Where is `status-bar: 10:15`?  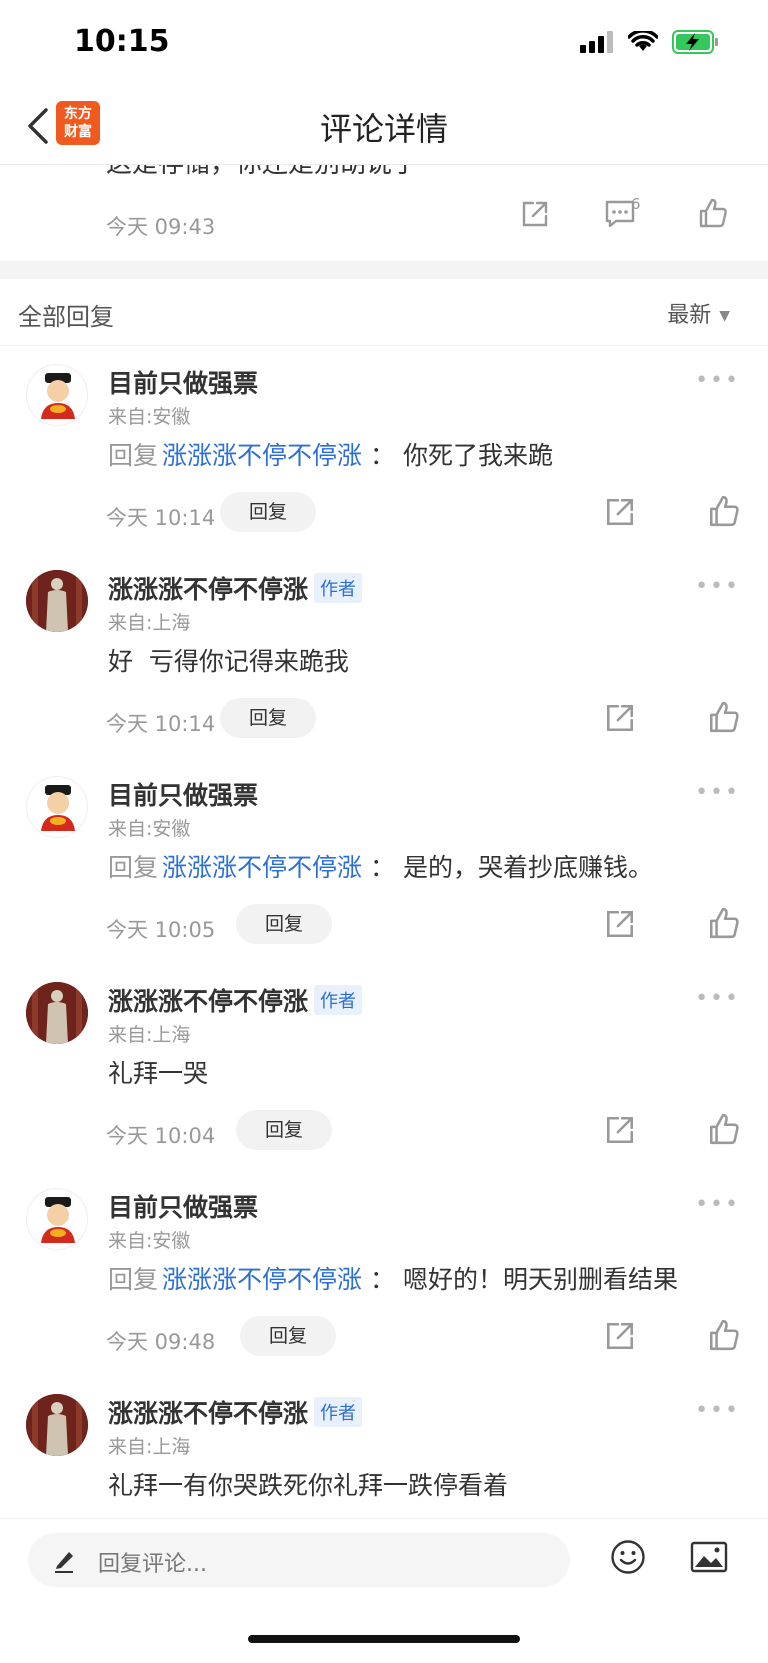
status-bar: 10:15 is located at coordinates (384, 44).